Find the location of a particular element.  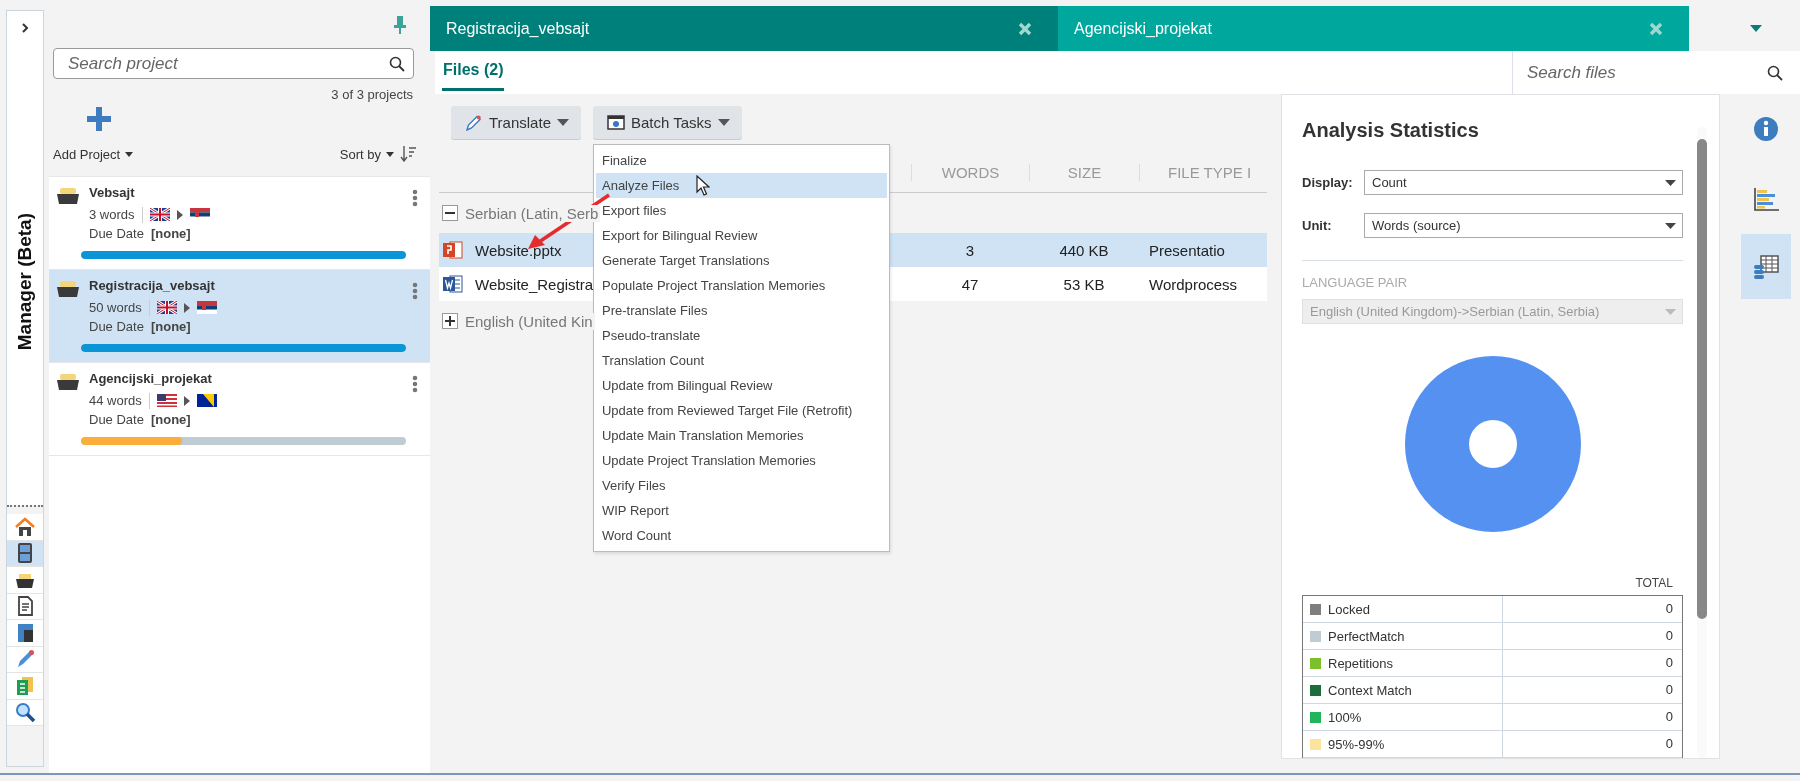

project-name: Vebsajt is located at coordinates (112, 193).